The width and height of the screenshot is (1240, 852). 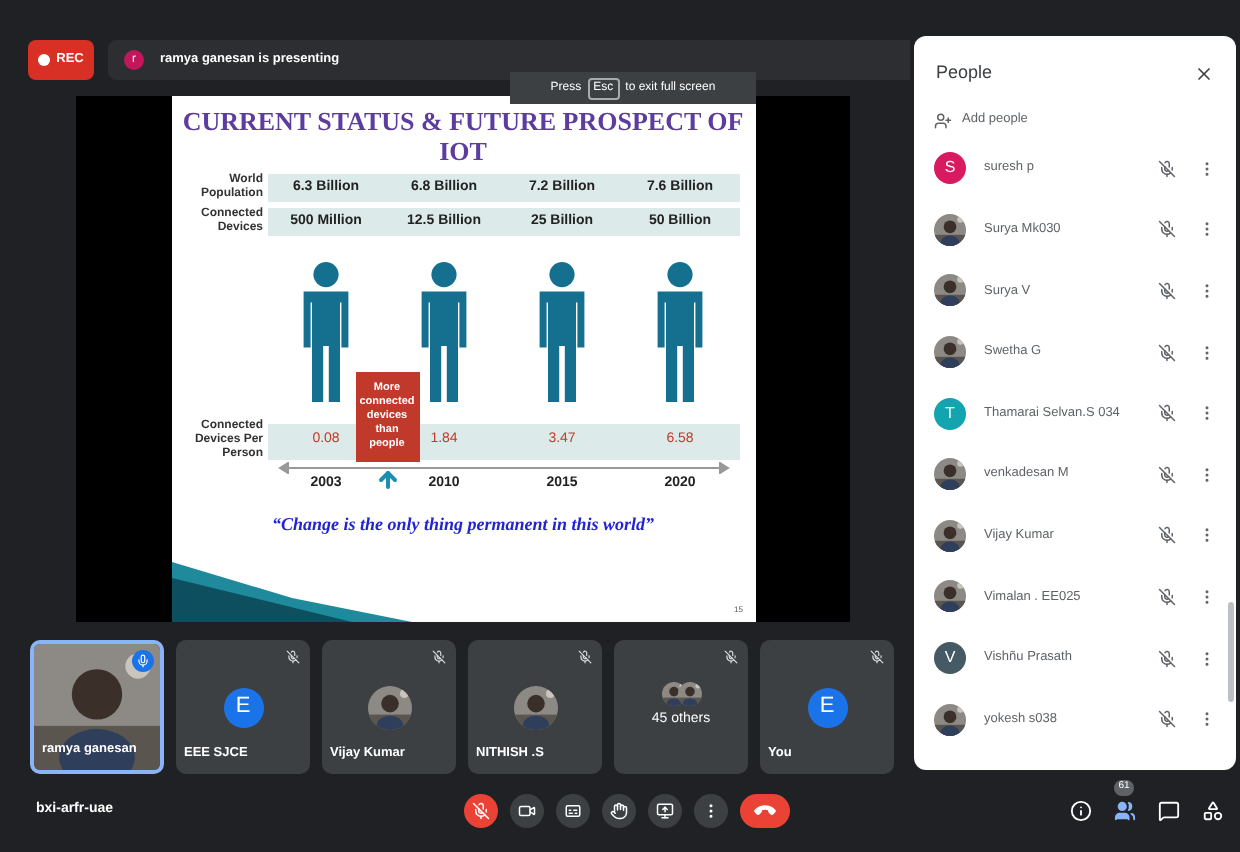 I want to click on raise-hand-button, so click(x=619, y=810).